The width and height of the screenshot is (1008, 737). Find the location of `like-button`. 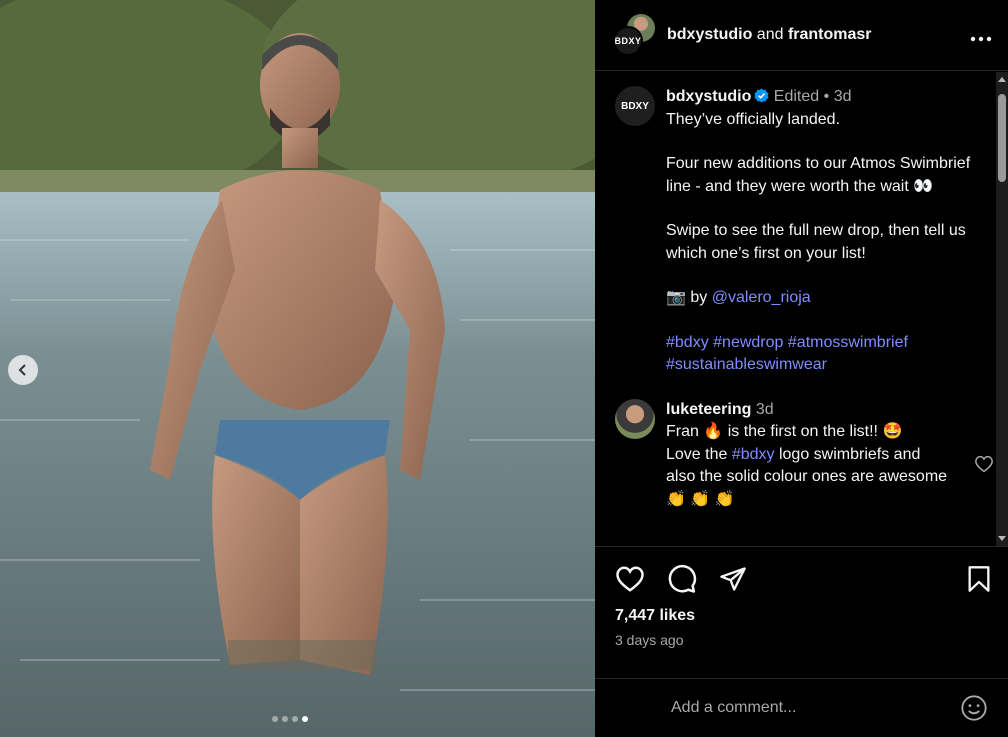

like-button is located at coordinates (630, 579).